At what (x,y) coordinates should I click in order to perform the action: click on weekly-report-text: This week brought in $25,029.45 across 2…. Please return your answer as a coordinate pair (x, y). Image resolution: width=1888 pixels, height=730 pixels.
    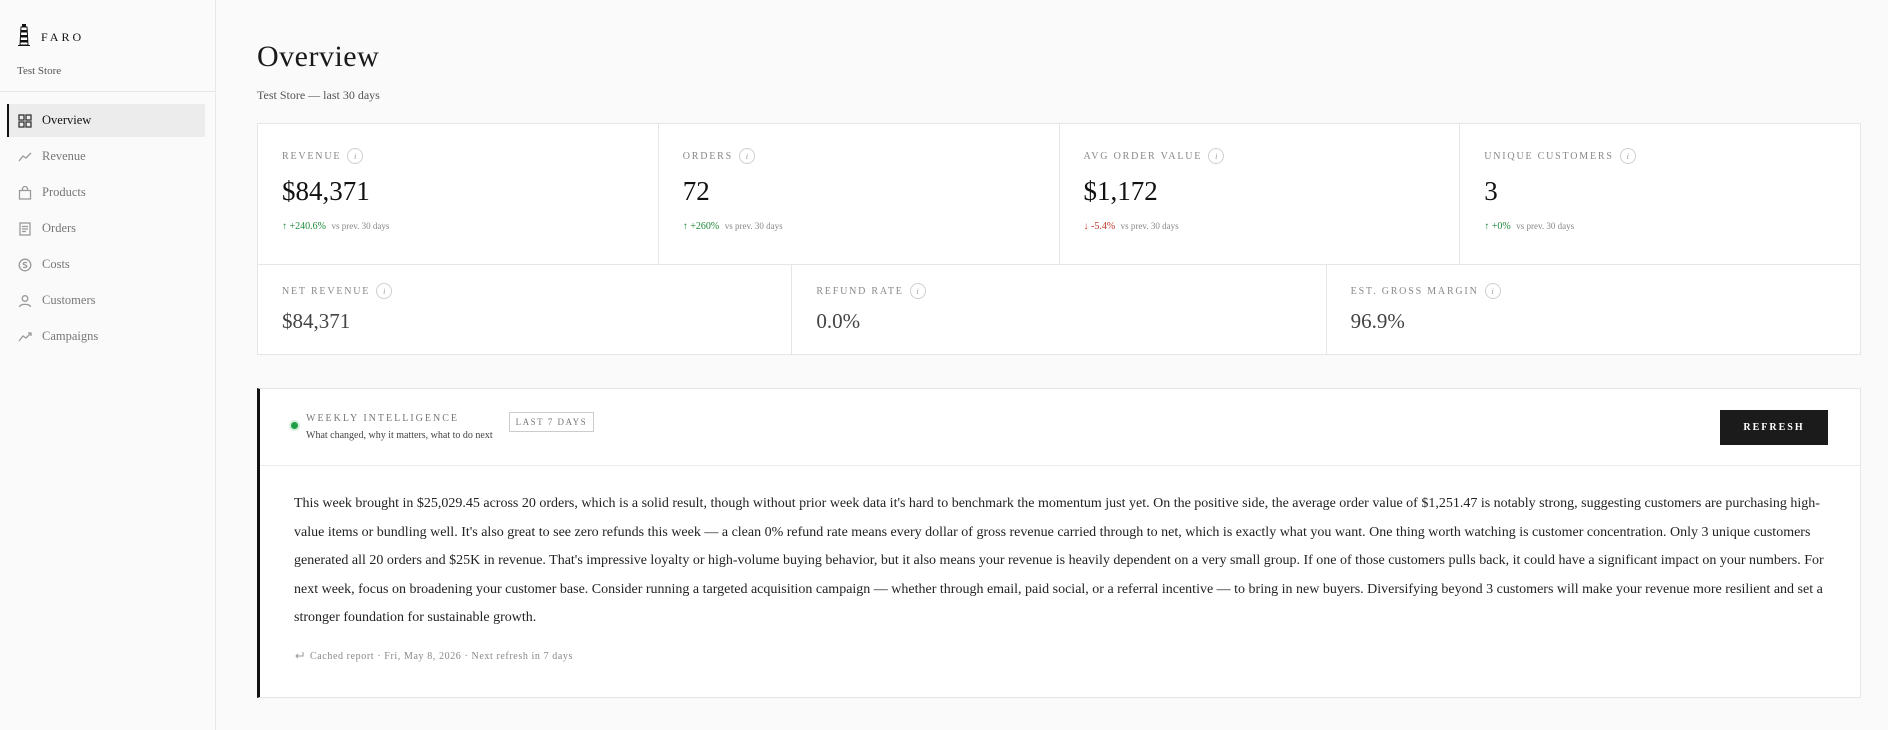
    Looking at the image, I should click on (1059, 560).